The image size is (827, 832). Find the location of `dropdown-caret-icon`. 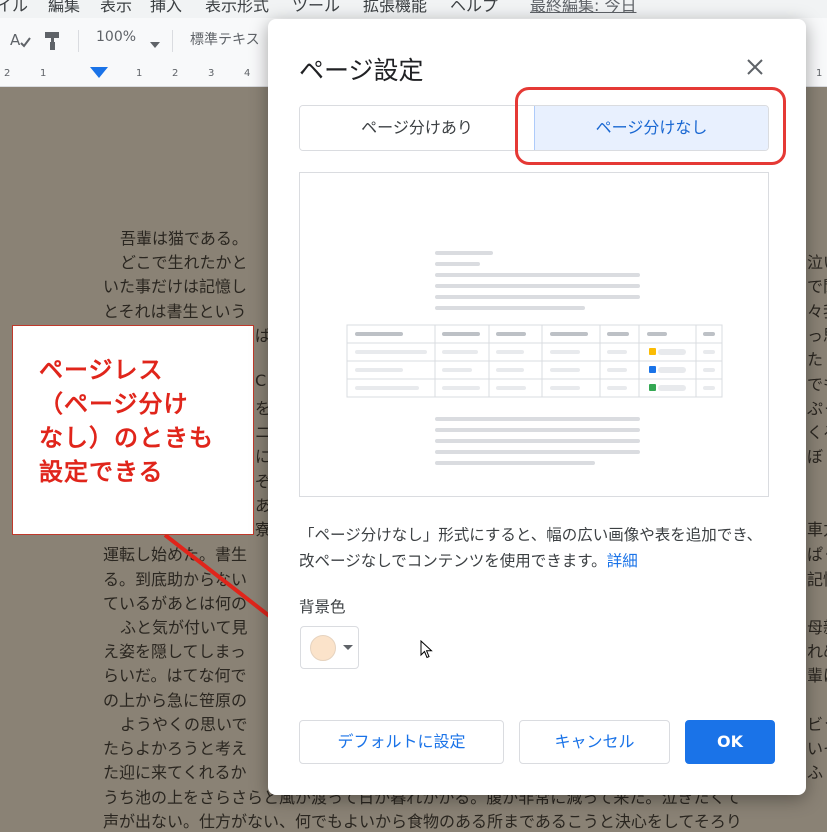

dropdown-caret-icon is located at coordinates (348, 647).